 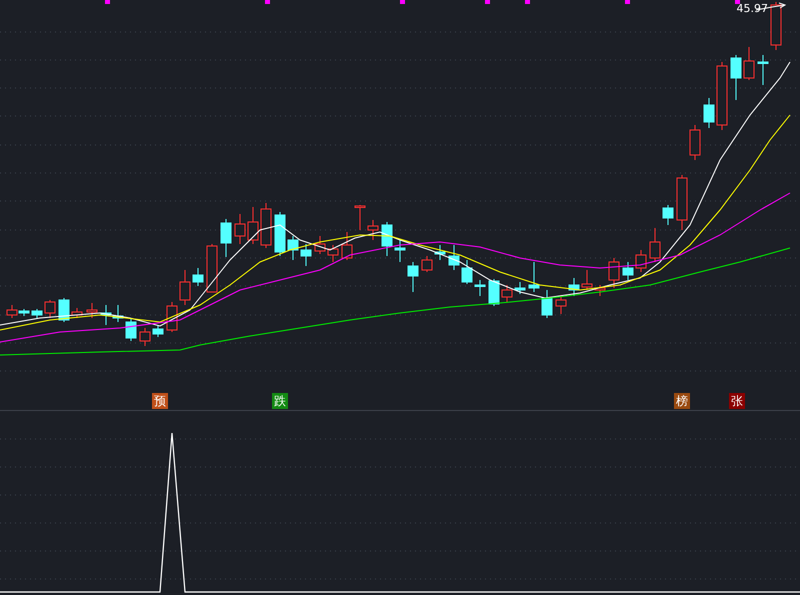 I want to click on signal-marker: 张, so click(x=737, y=401).